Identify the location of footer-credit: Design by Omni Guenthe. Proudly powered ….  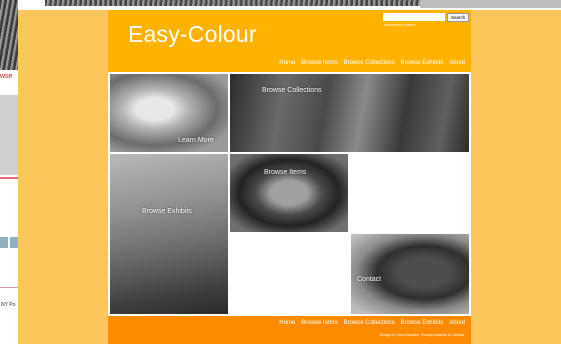
(422, 335).